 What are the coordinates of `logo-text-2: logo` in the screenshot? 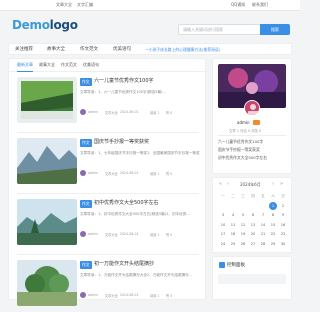 It's located at (63, 25).